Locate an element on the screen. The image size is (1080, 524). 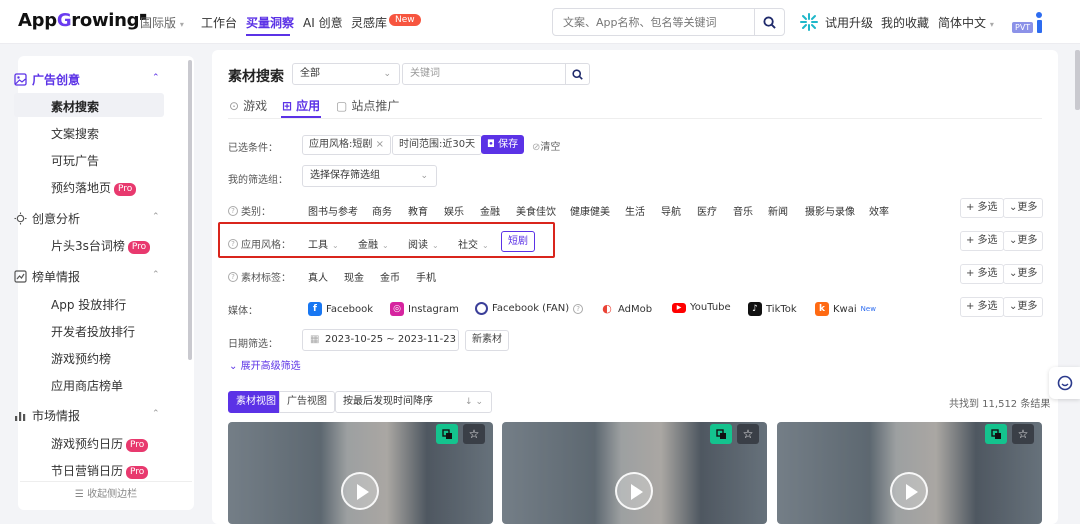
advanced-filter-toggle: ⌄ 展开高级筛选 is located at coordinates (265, 364).